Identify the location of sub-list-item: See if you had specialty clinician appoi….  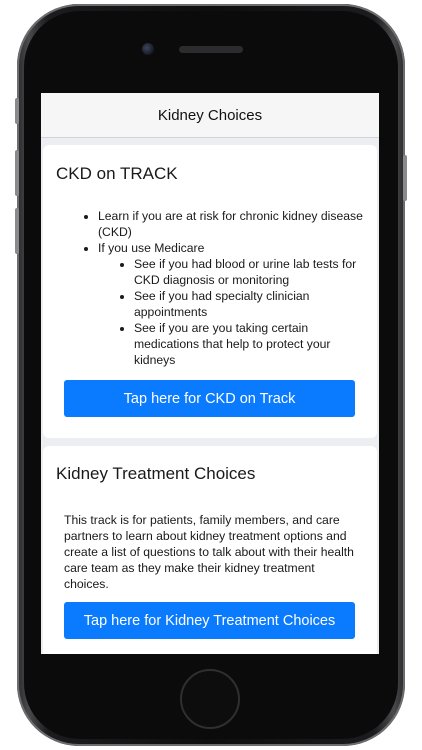
(250, 304).